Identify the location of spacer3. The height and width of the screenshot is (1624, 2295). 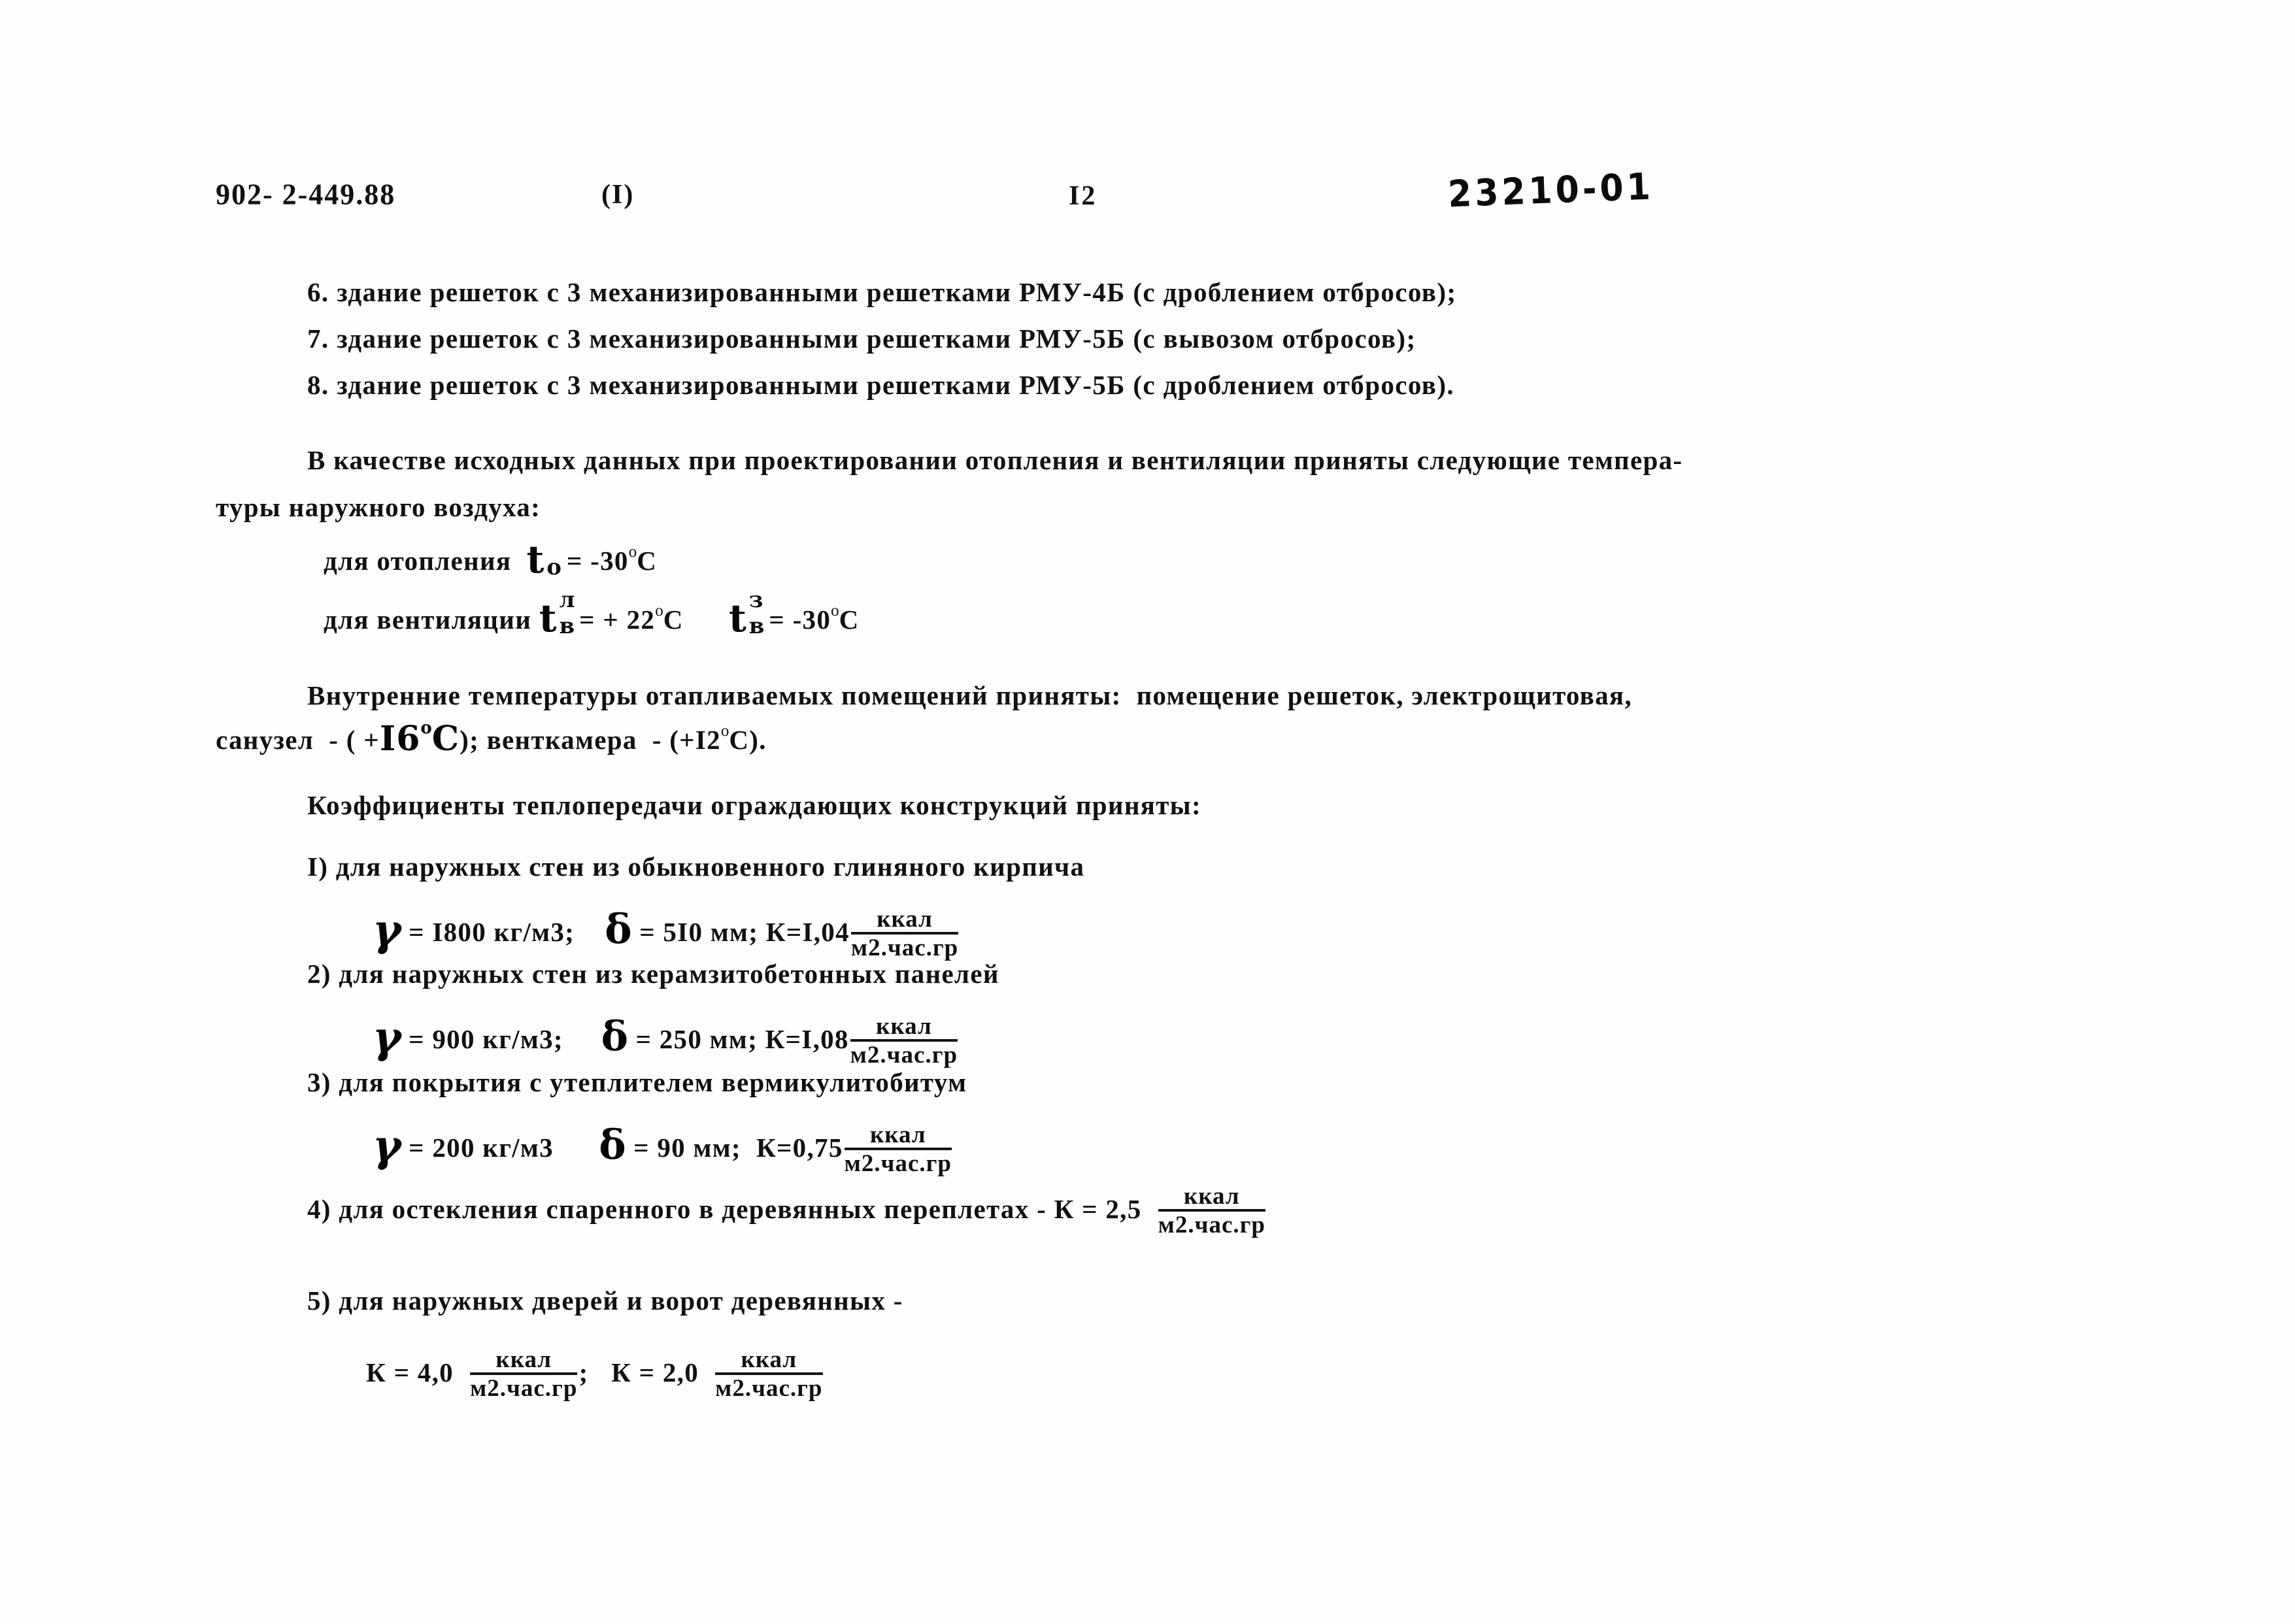
(535, 620).